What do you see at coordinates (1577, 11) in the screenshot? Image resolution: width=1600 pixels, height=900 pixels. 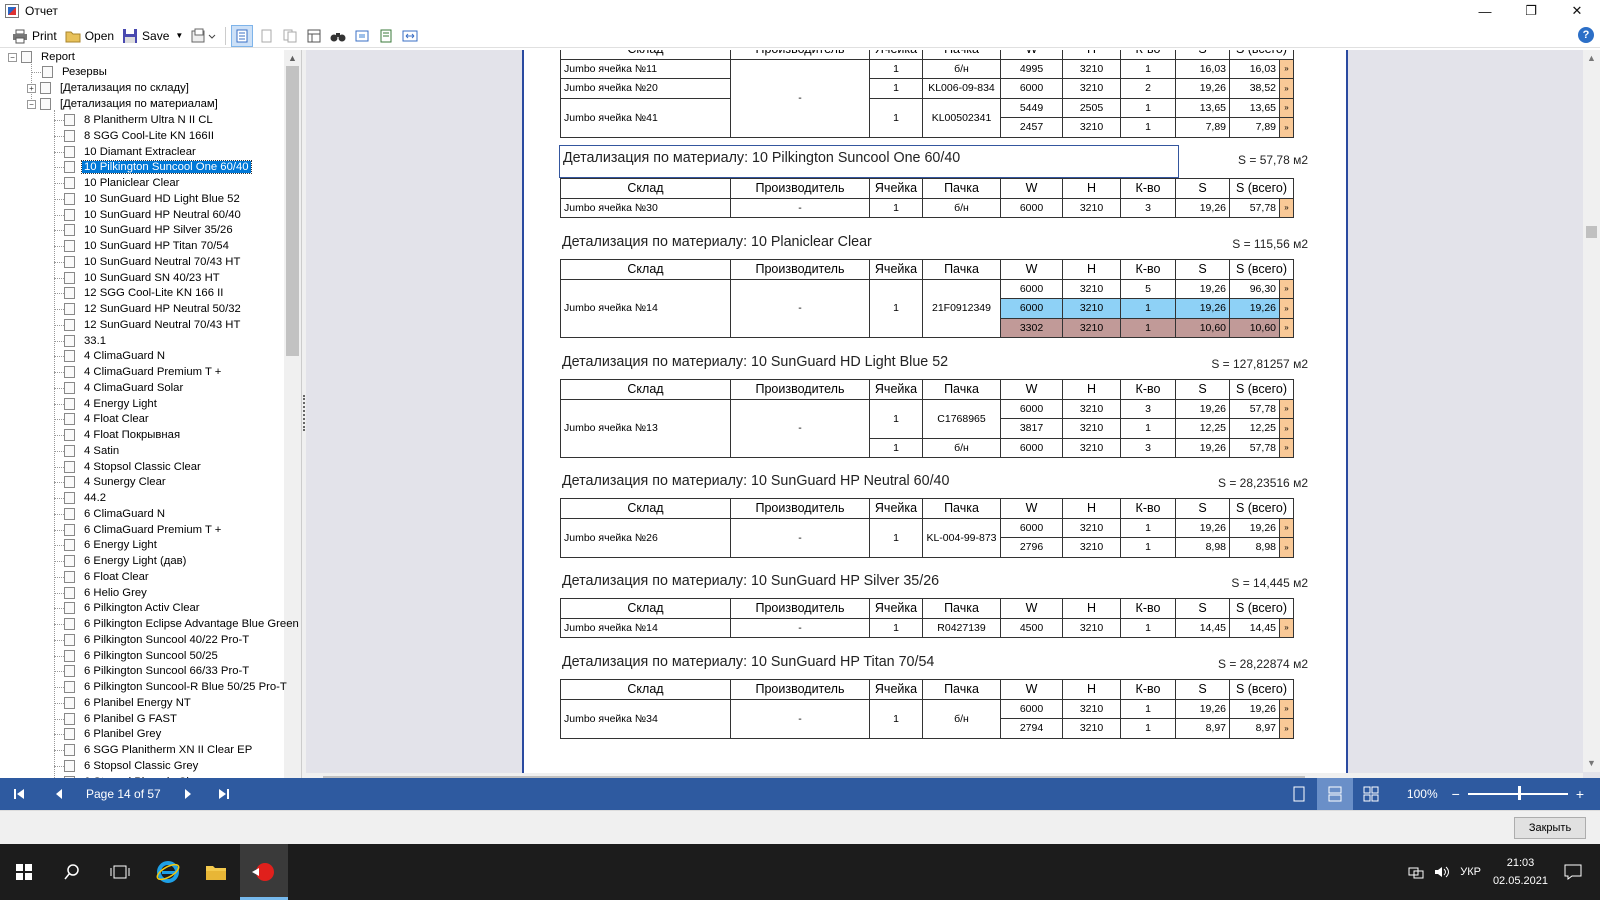 I see `close-window-button: ✕` at bounding box center [1577, 11].